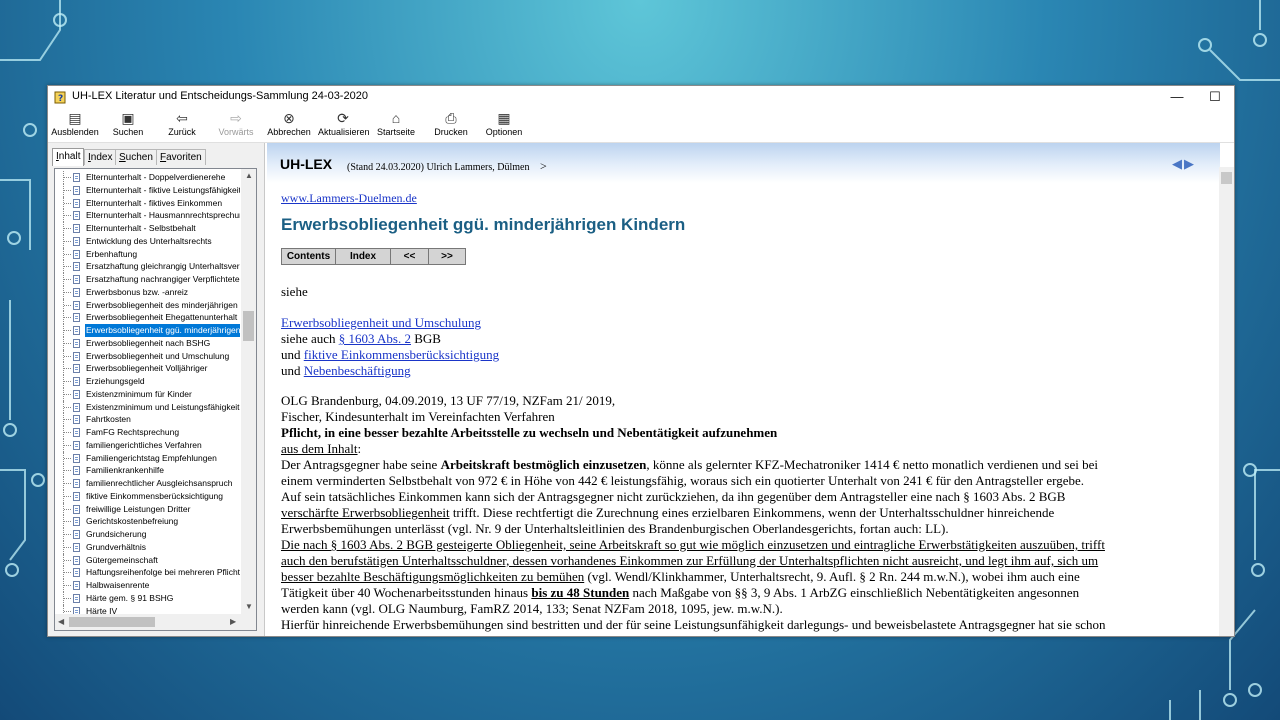  Describe the element at coordinates (363, 256) in the screenshot. I see `index-button: Index` at that location.